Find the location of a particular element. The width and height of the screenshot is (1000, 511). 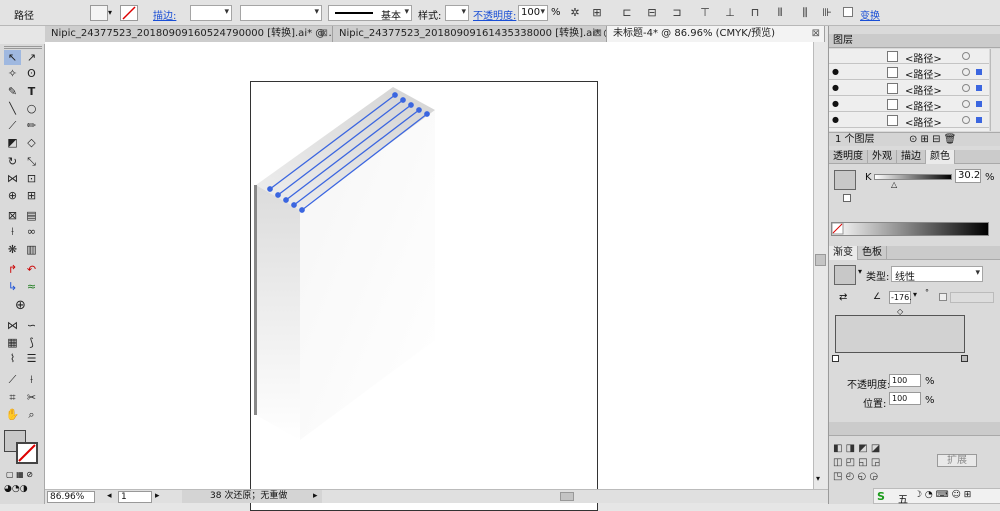

gradient-stop-right is located at coordinates (964, 358).